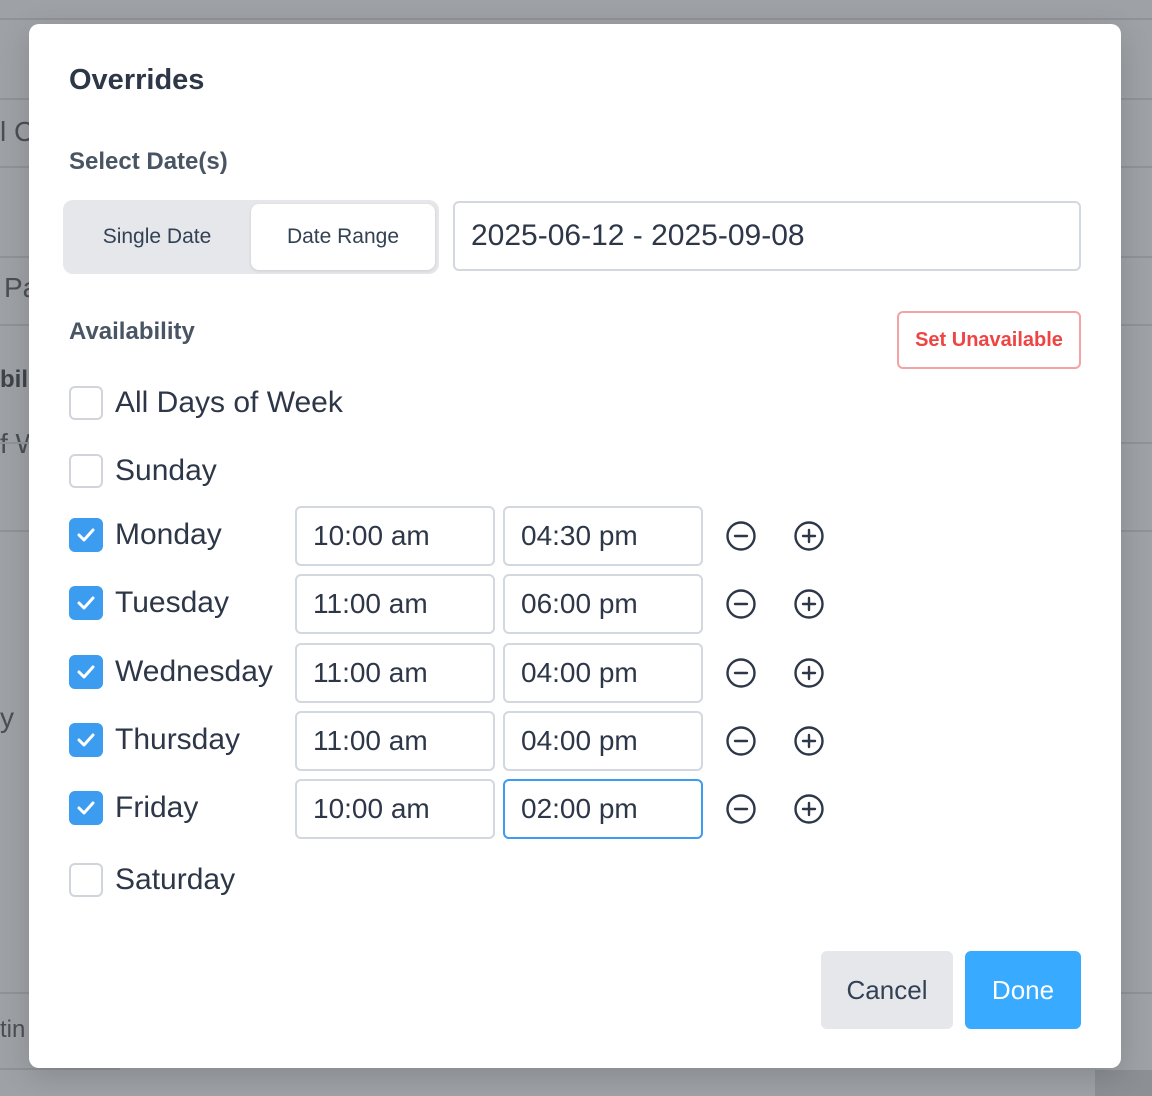  Describe the element at coordinates (989, 340) in the screenshot. I see `set-unavailable-button: Set Unavailable` at that location.